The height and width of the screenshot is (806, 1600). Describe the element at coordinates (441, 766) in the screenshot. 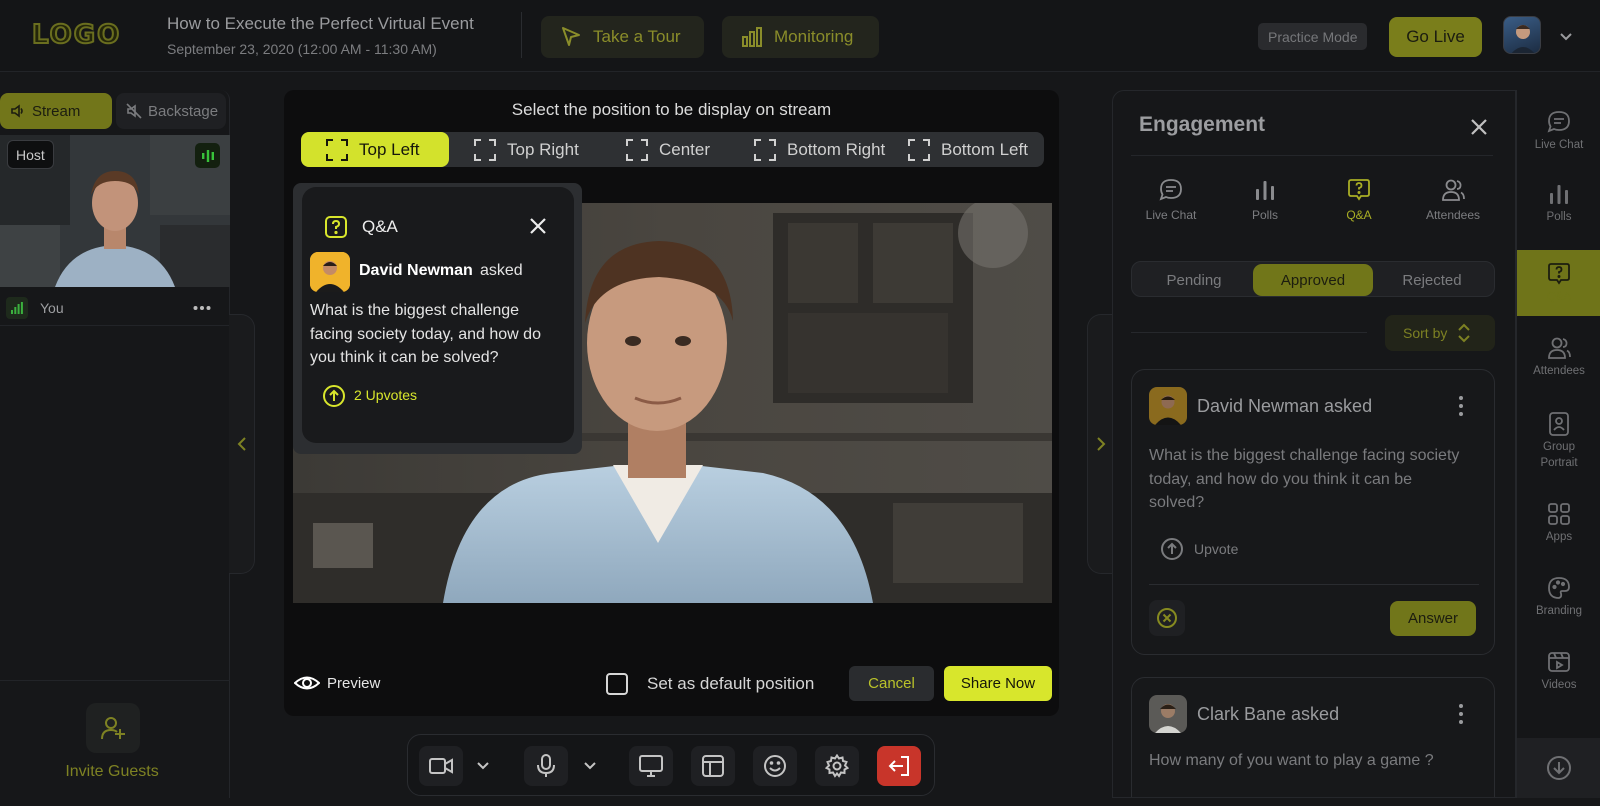

I see `camera-button` at that location.